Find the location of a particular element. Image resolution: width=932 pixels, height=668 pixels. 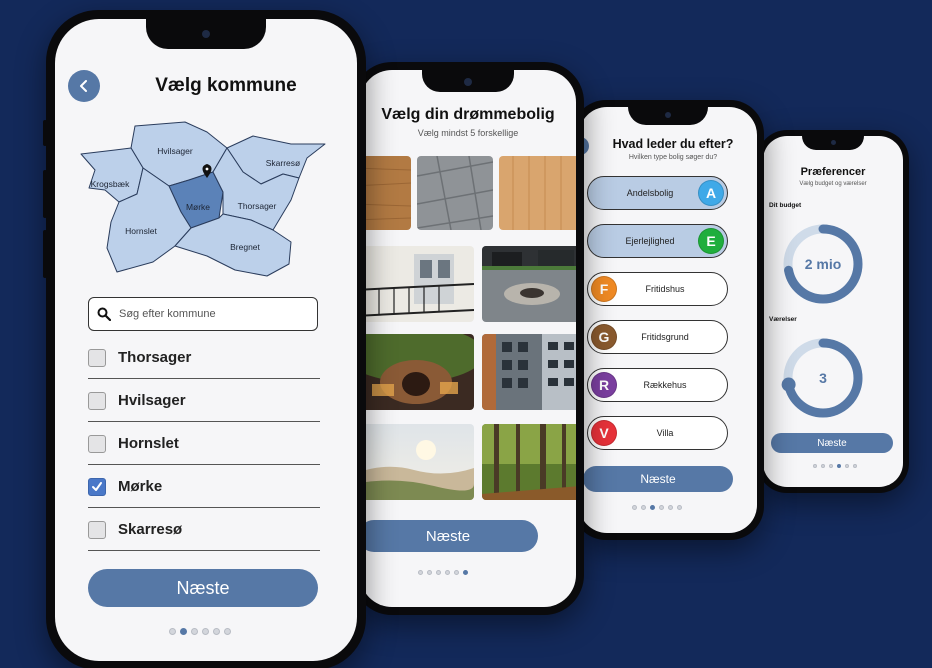

list-item-label: Thorsager is located at coordinates (155, 357).